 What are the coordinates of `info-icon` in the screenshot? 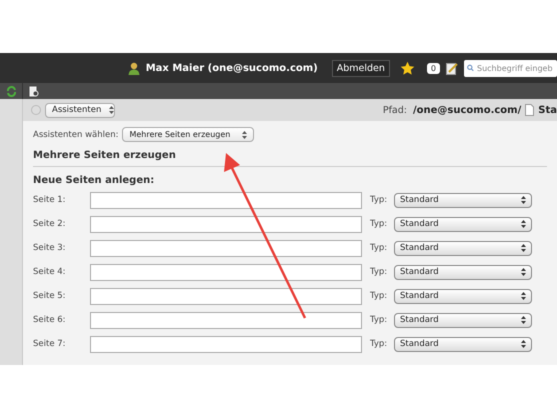 It's located at (36, 110).